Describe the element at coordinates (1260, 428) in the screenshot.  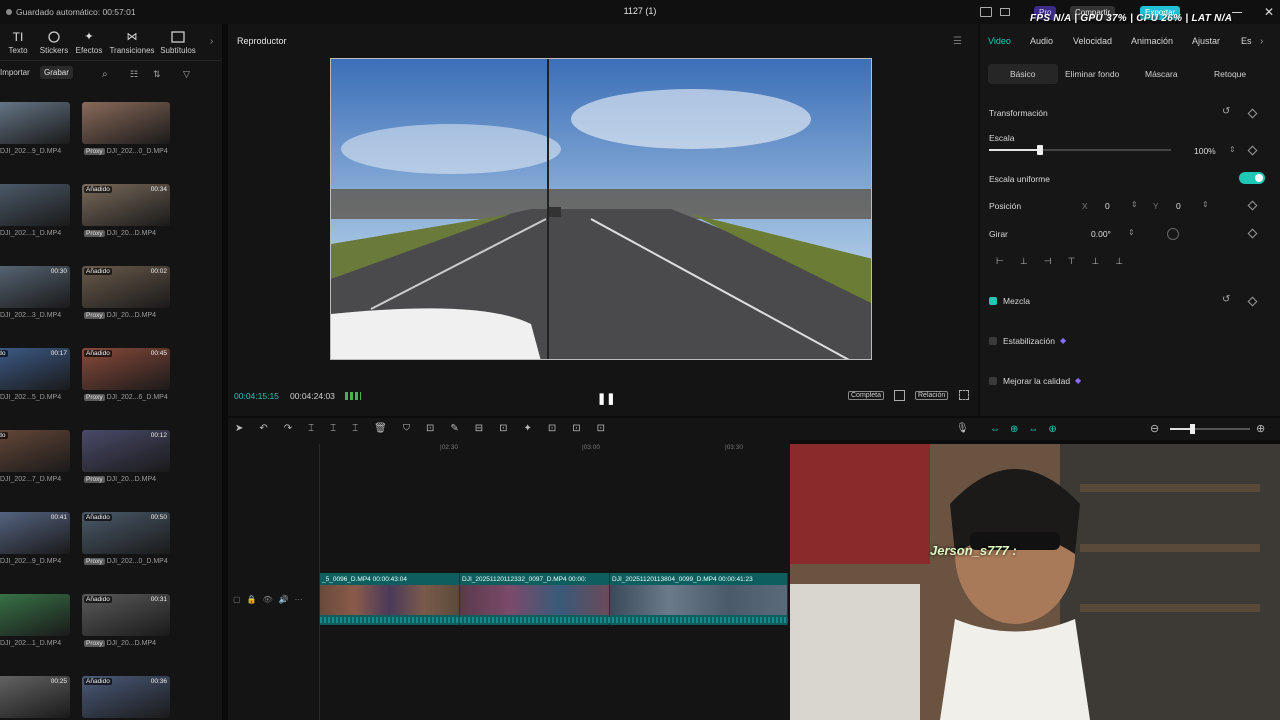
I see `zoom-in-icon: ⊕` at that location.